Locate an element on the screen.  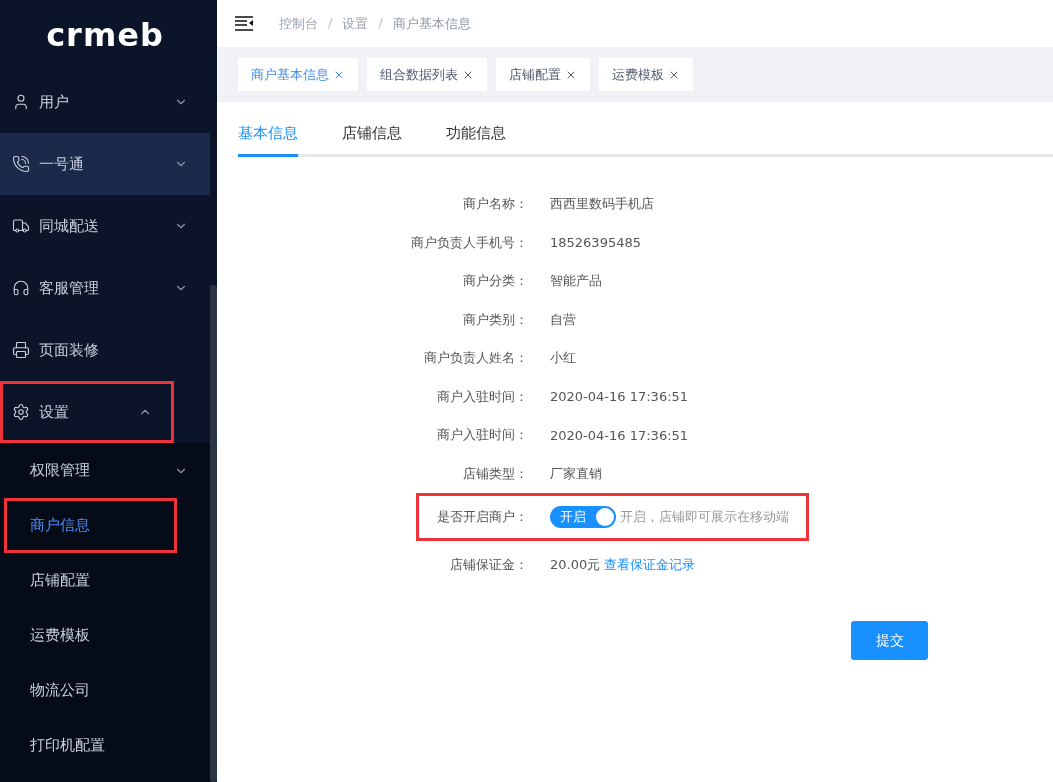
page-tag: 店铺配置 is located at coordinates (543, 74).